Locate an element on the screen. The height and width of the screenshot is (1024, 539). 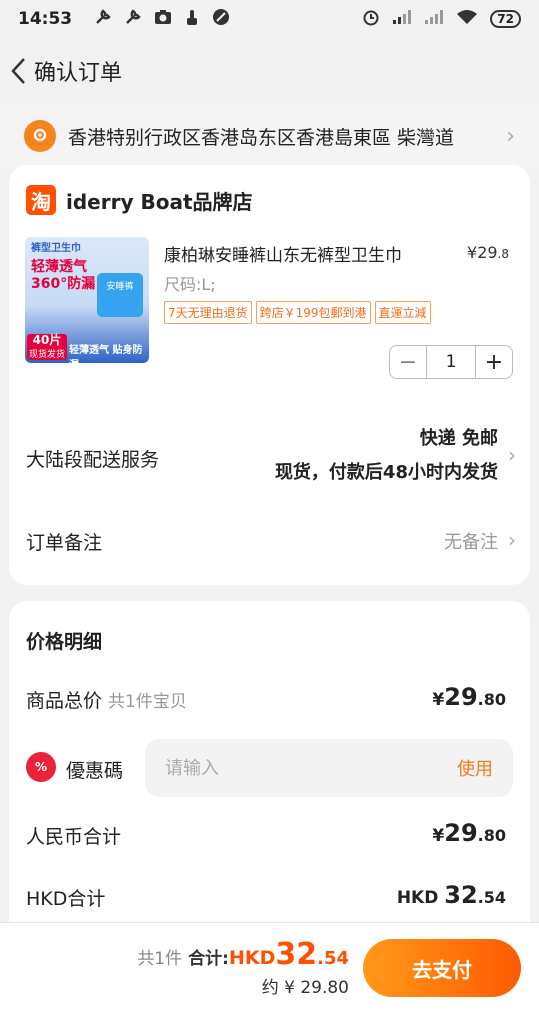
service-tags: 7天无理由退货 跨店￥199包郵到港 直運立減 is located at coordinates (297, 312).